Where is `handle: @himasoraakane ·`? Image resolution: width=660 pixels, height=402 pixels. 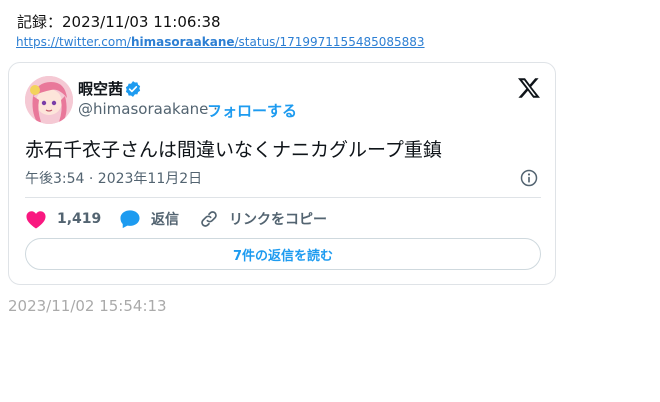 handle: @himasoraakane · is located at coordinates (148, 109).